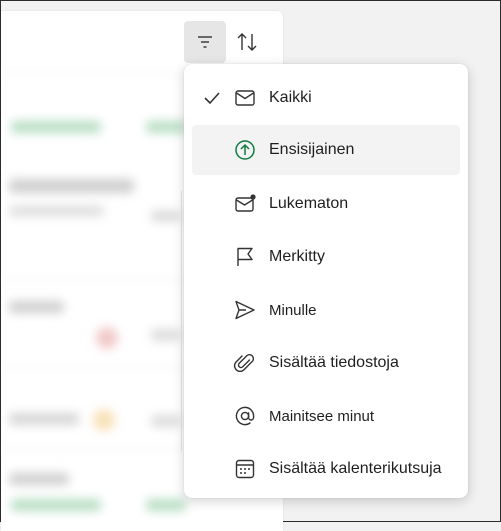 The image size is (501, 531). Describe the element at coordinates (326, 257) in the screenshot. I see `filter-item-merkitty: Merkitty` at that location.